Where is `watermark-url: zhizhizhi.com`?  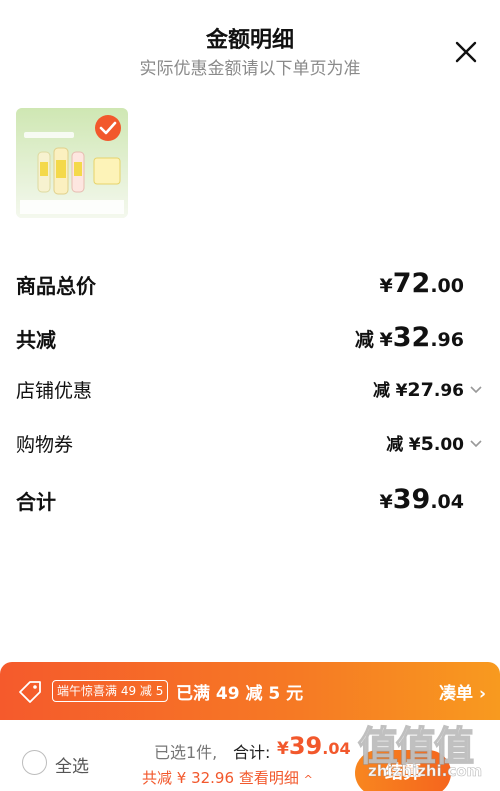
watermark-url: zhizhizhi.com is located at coordinates (425, 771).